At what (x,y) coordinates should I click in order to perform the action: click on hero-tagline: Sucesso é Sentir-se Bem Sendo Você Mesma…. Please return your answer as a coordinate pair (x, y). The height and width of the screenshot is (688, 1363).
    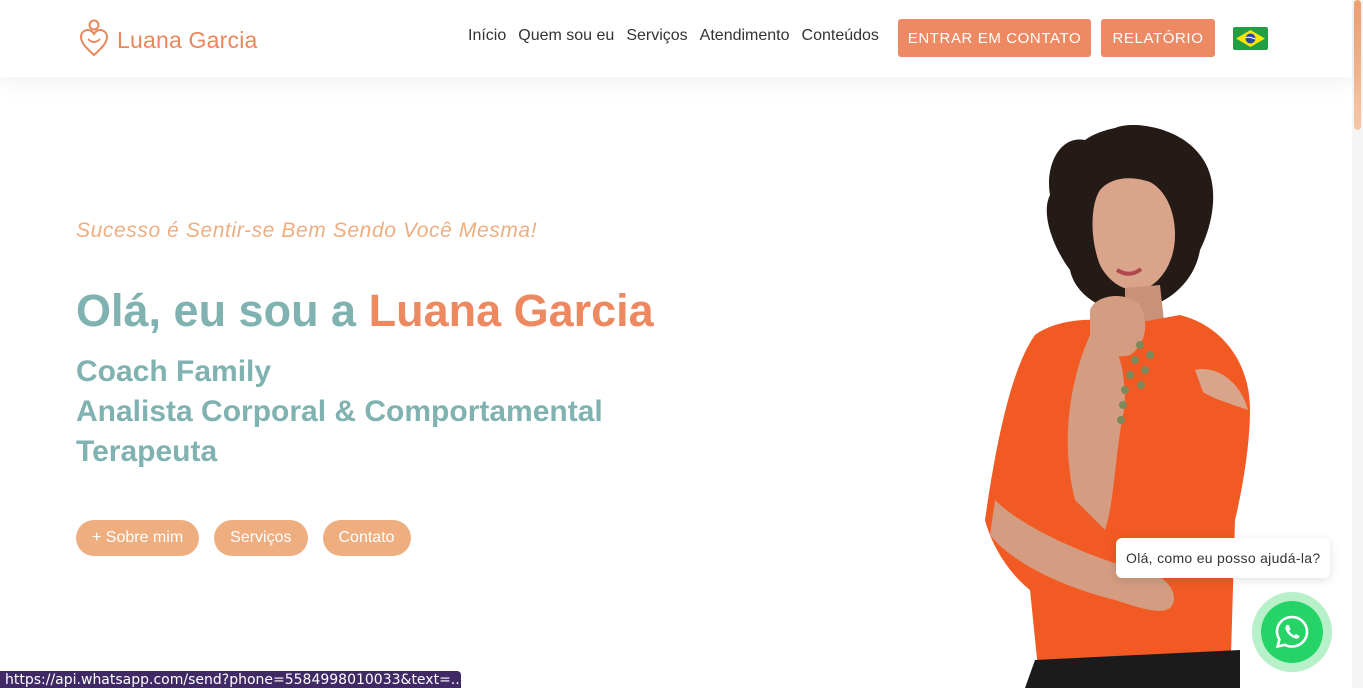
    Looking at the image, I should click on (307, 230).